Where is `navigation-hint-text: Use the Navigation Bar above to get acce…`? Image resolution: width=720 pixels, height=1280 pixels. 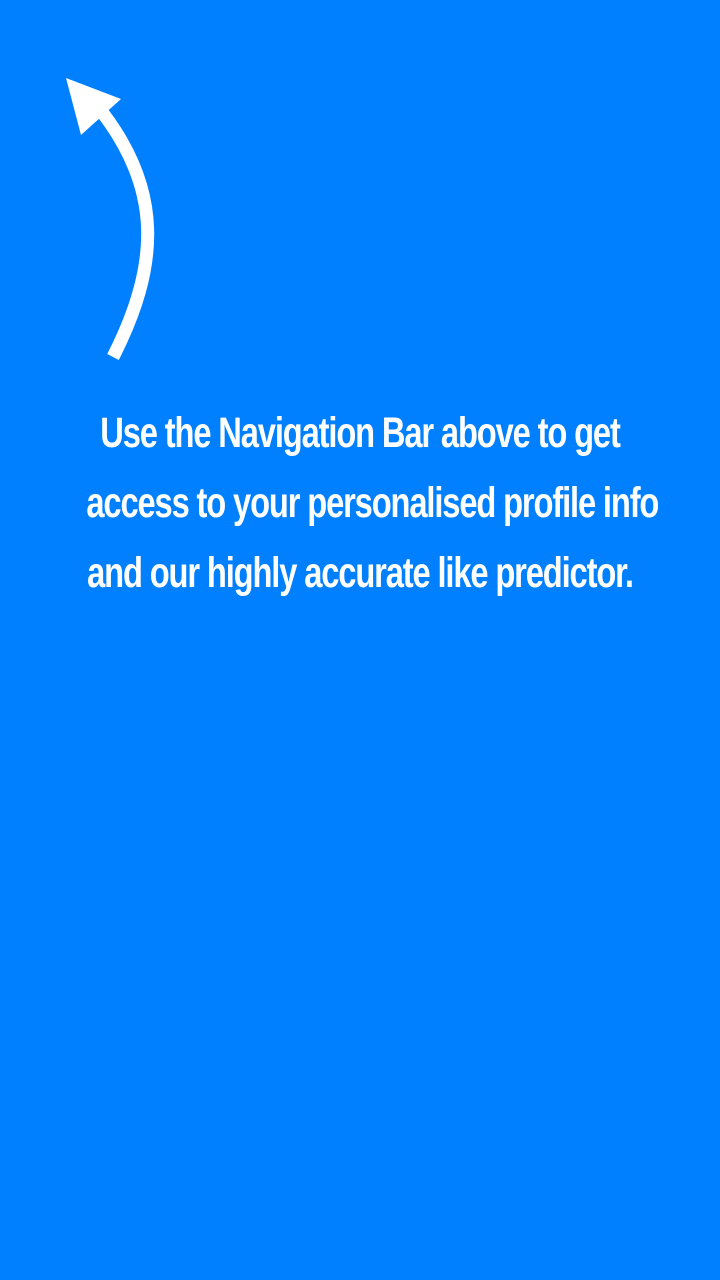
navigation-hint-text: Use the Navigation Bar above to get acce… is located at coordinates (372, 503).